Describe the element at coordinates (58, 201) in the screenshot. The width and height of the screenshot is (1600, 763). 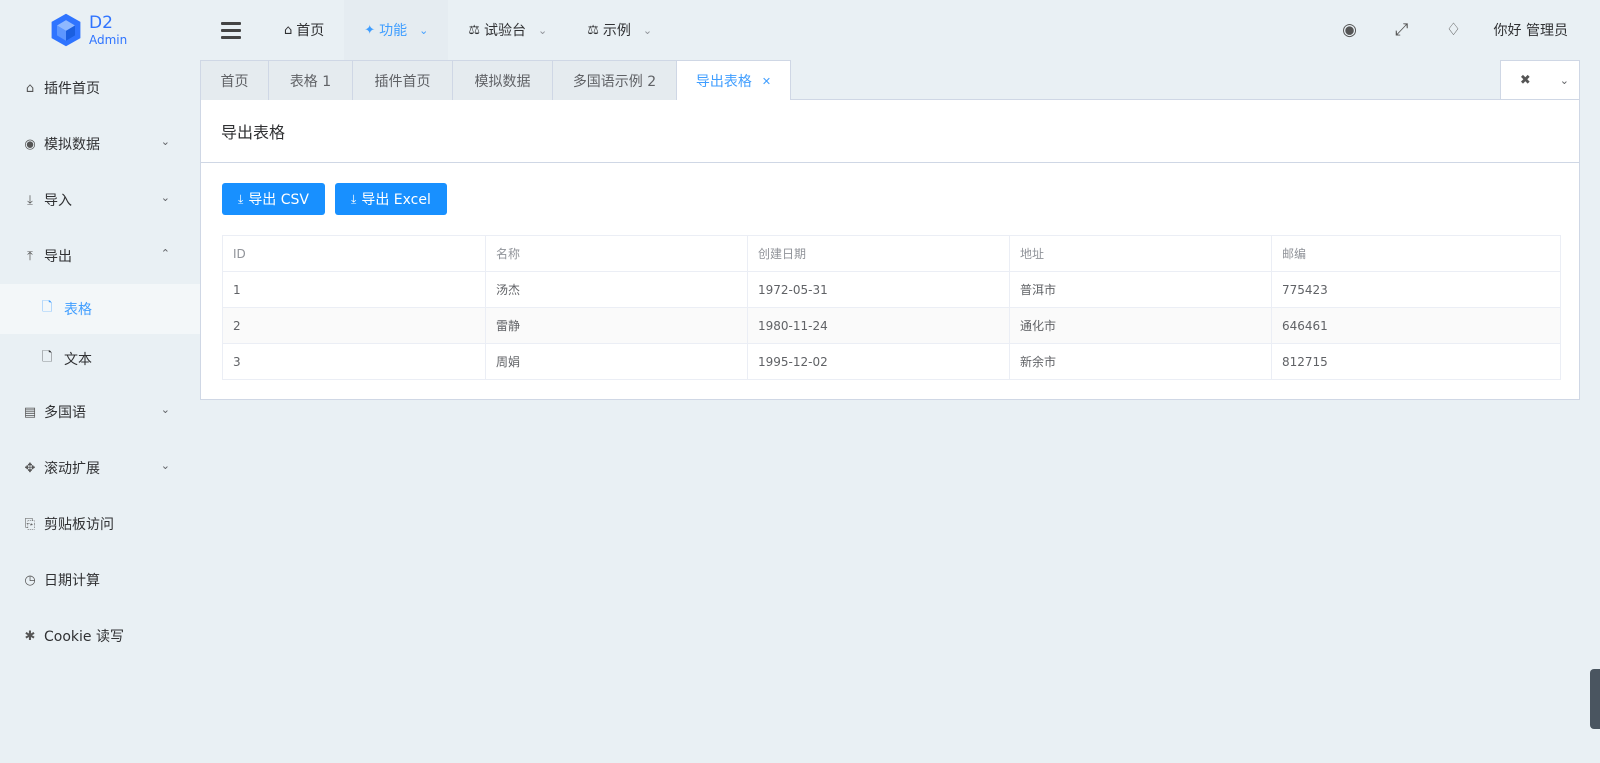
I see `sidebar-item-label: 导入` at that location.